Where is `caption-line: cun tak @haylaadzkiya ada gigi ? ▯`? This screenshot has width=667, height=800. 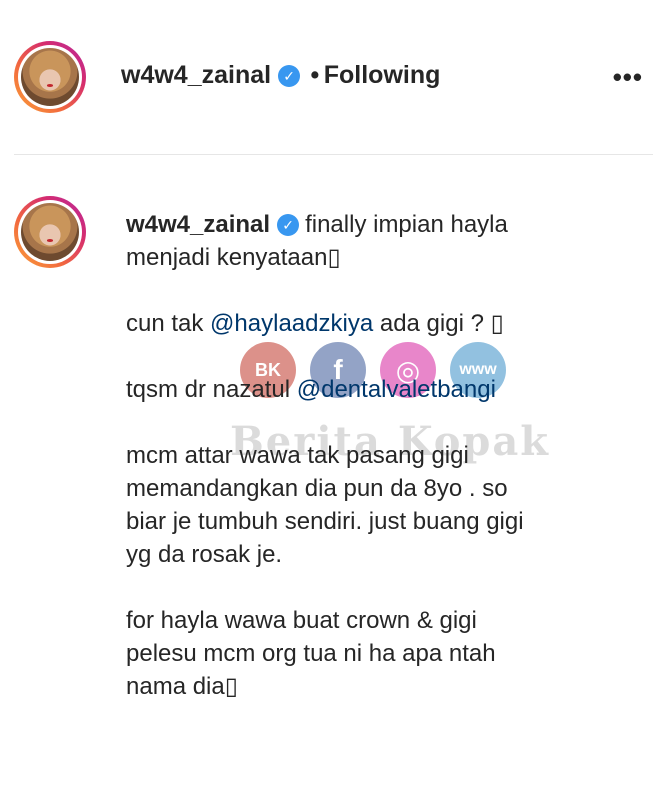 caption-line: cun tak @haylaadzkiya ada gigi ? ▯ is located at coordinates (386, 323).